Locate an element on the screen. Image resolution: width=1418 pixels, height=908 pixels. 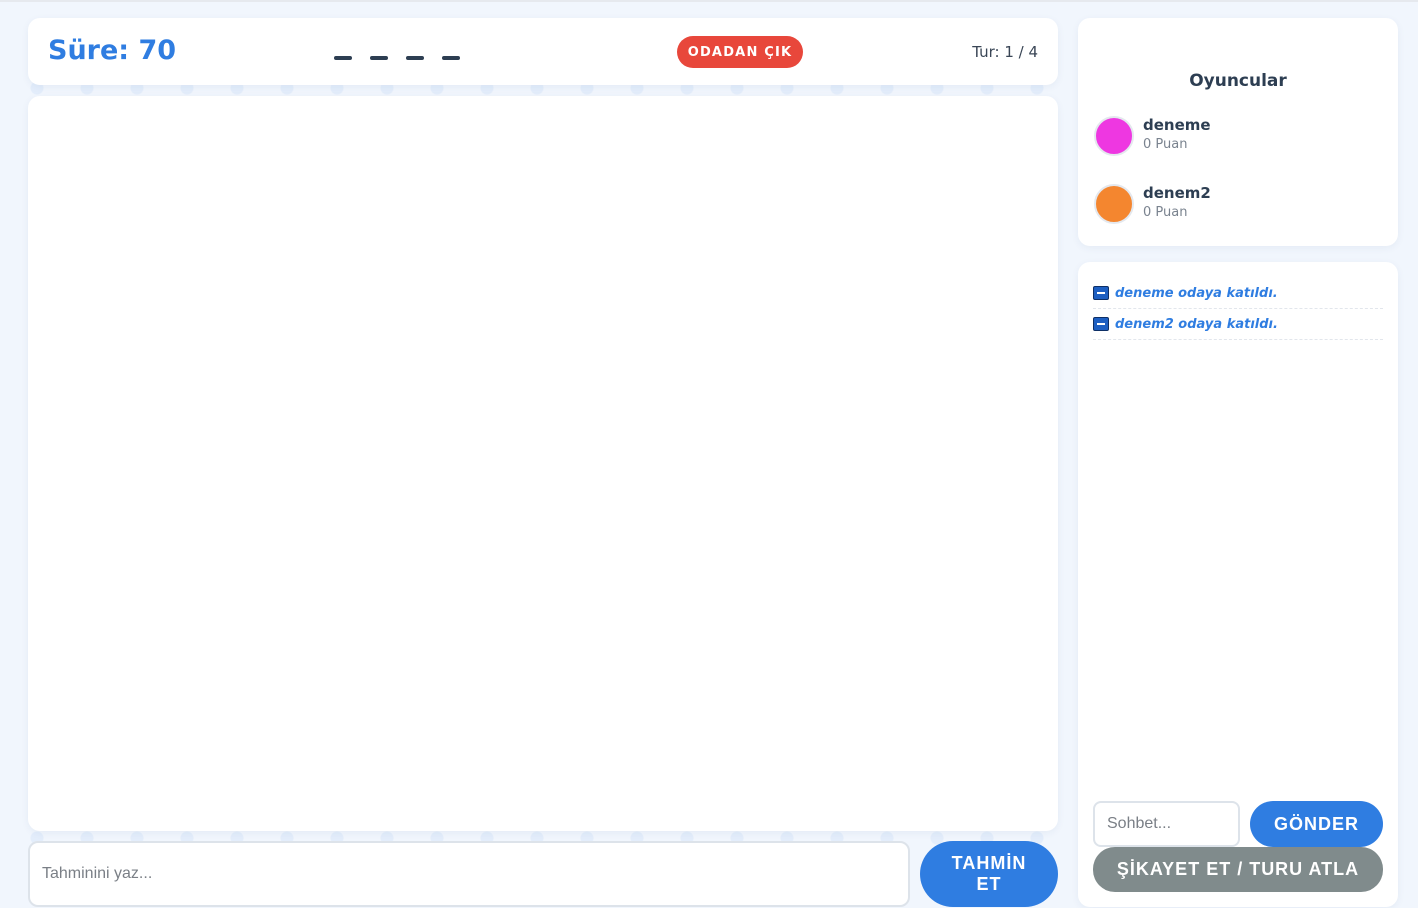
leave-room-button: ODADAN ÇIK is located at coordinates (740, 52).